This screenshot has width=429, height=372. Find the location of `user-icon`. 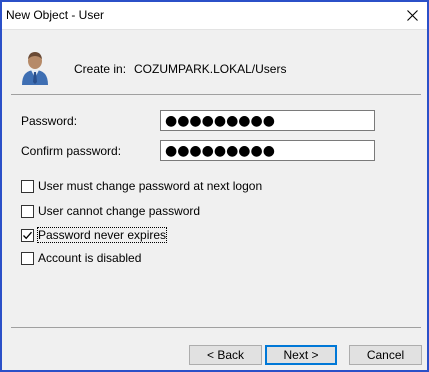

user-icon is located at coordinates (35, 68).